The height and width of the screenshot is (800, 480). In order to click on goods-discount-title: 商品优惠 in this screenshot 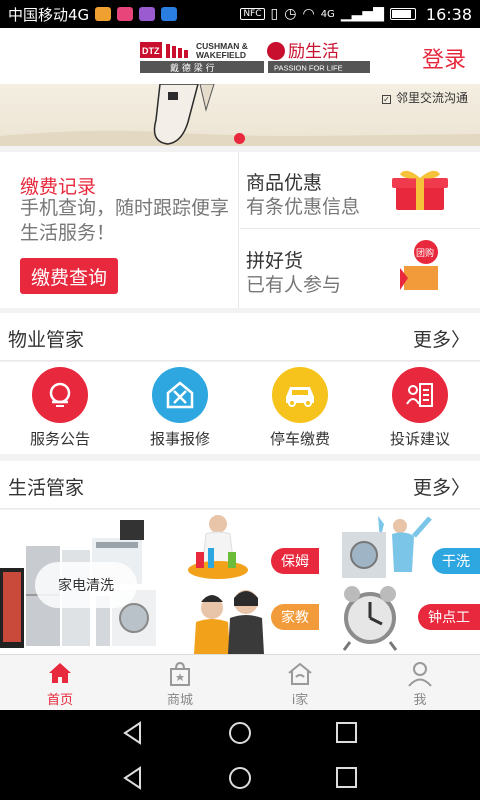, I will do `click(284, 183)`.